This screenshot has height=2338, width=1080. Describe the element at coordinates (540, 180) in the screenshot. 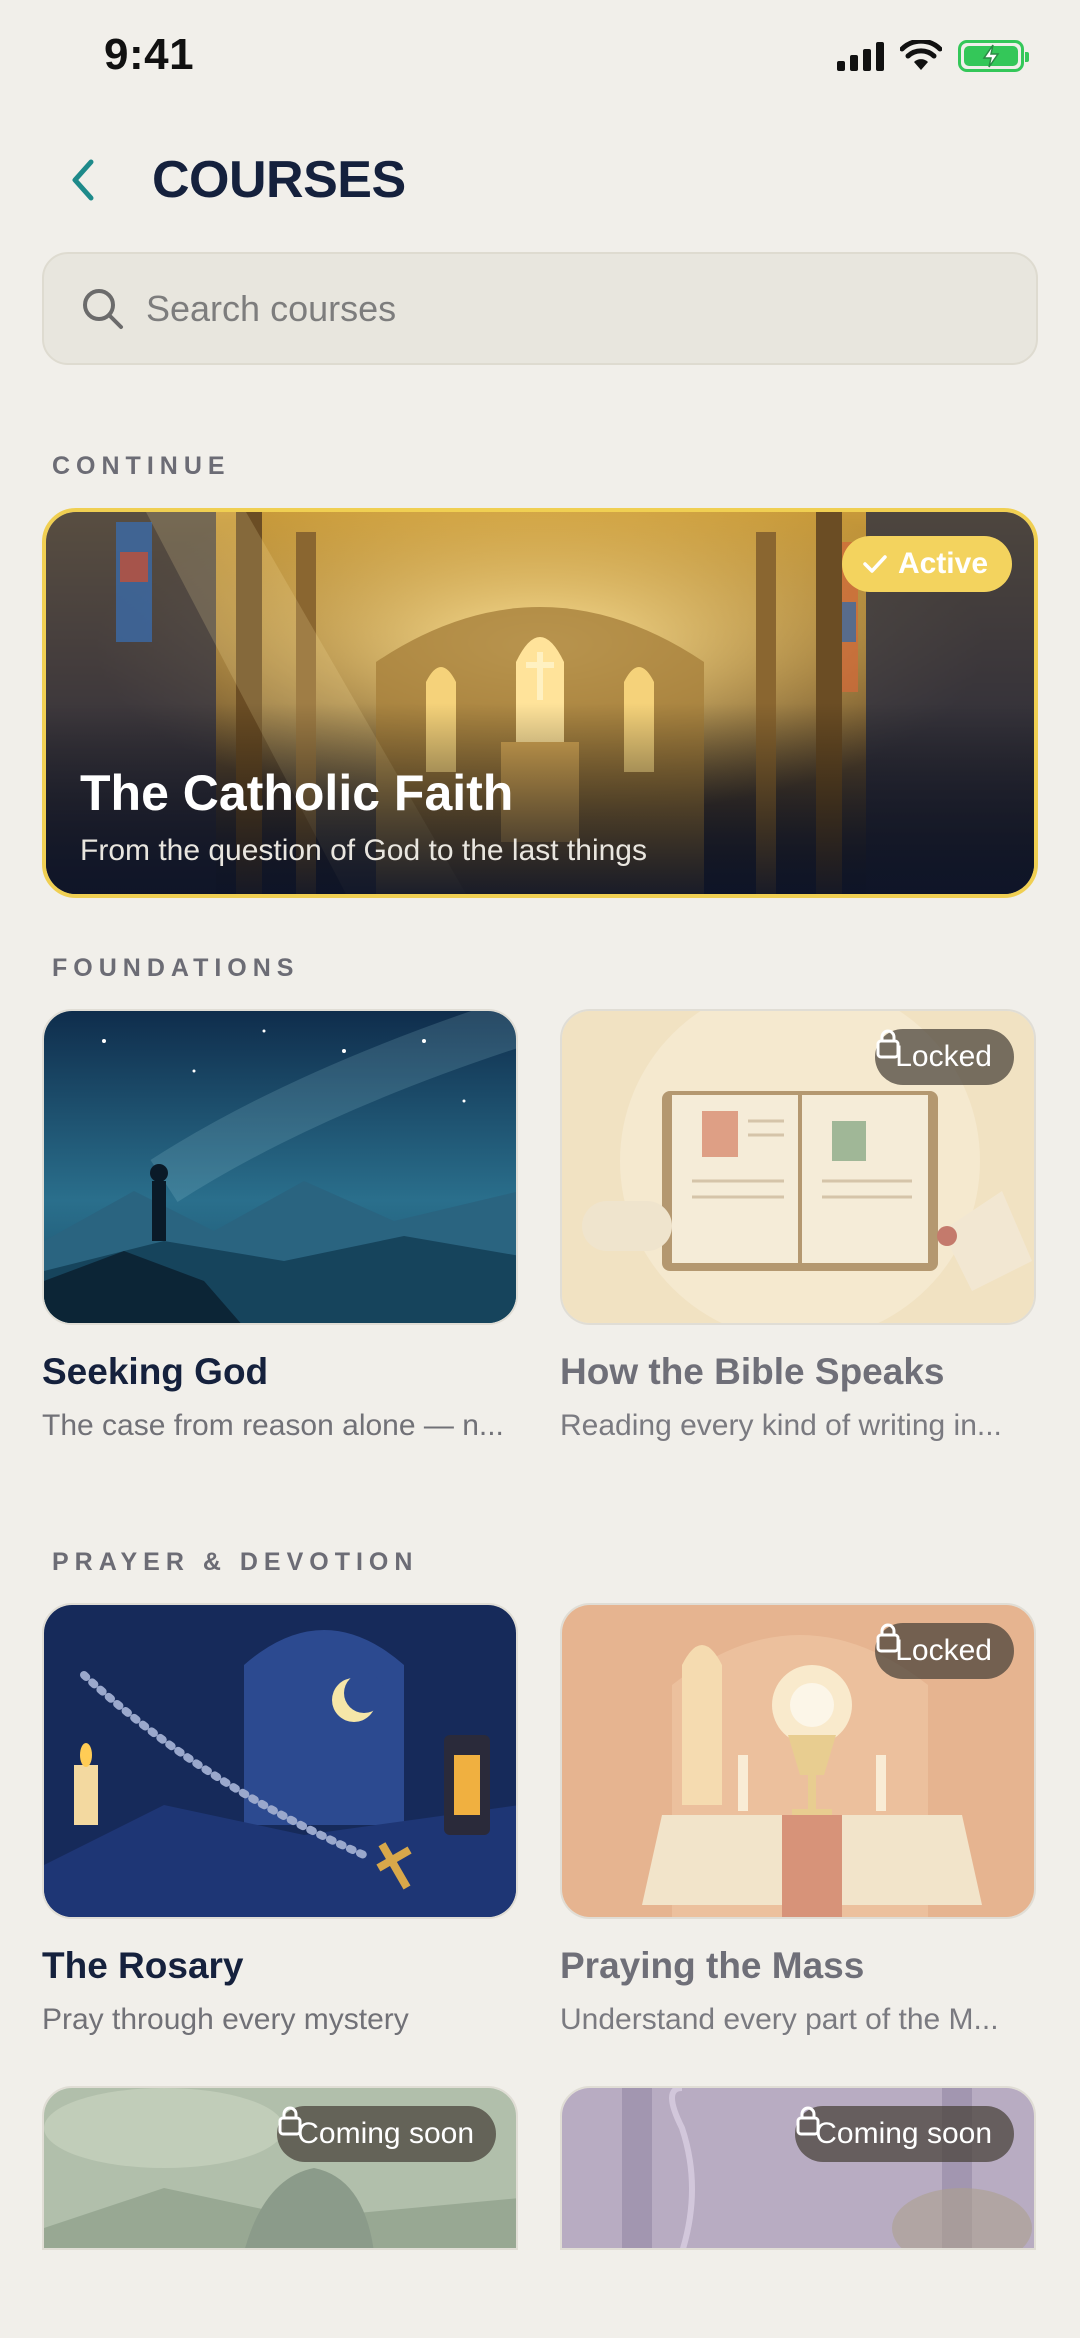

I see `header: COURSES` at that location.